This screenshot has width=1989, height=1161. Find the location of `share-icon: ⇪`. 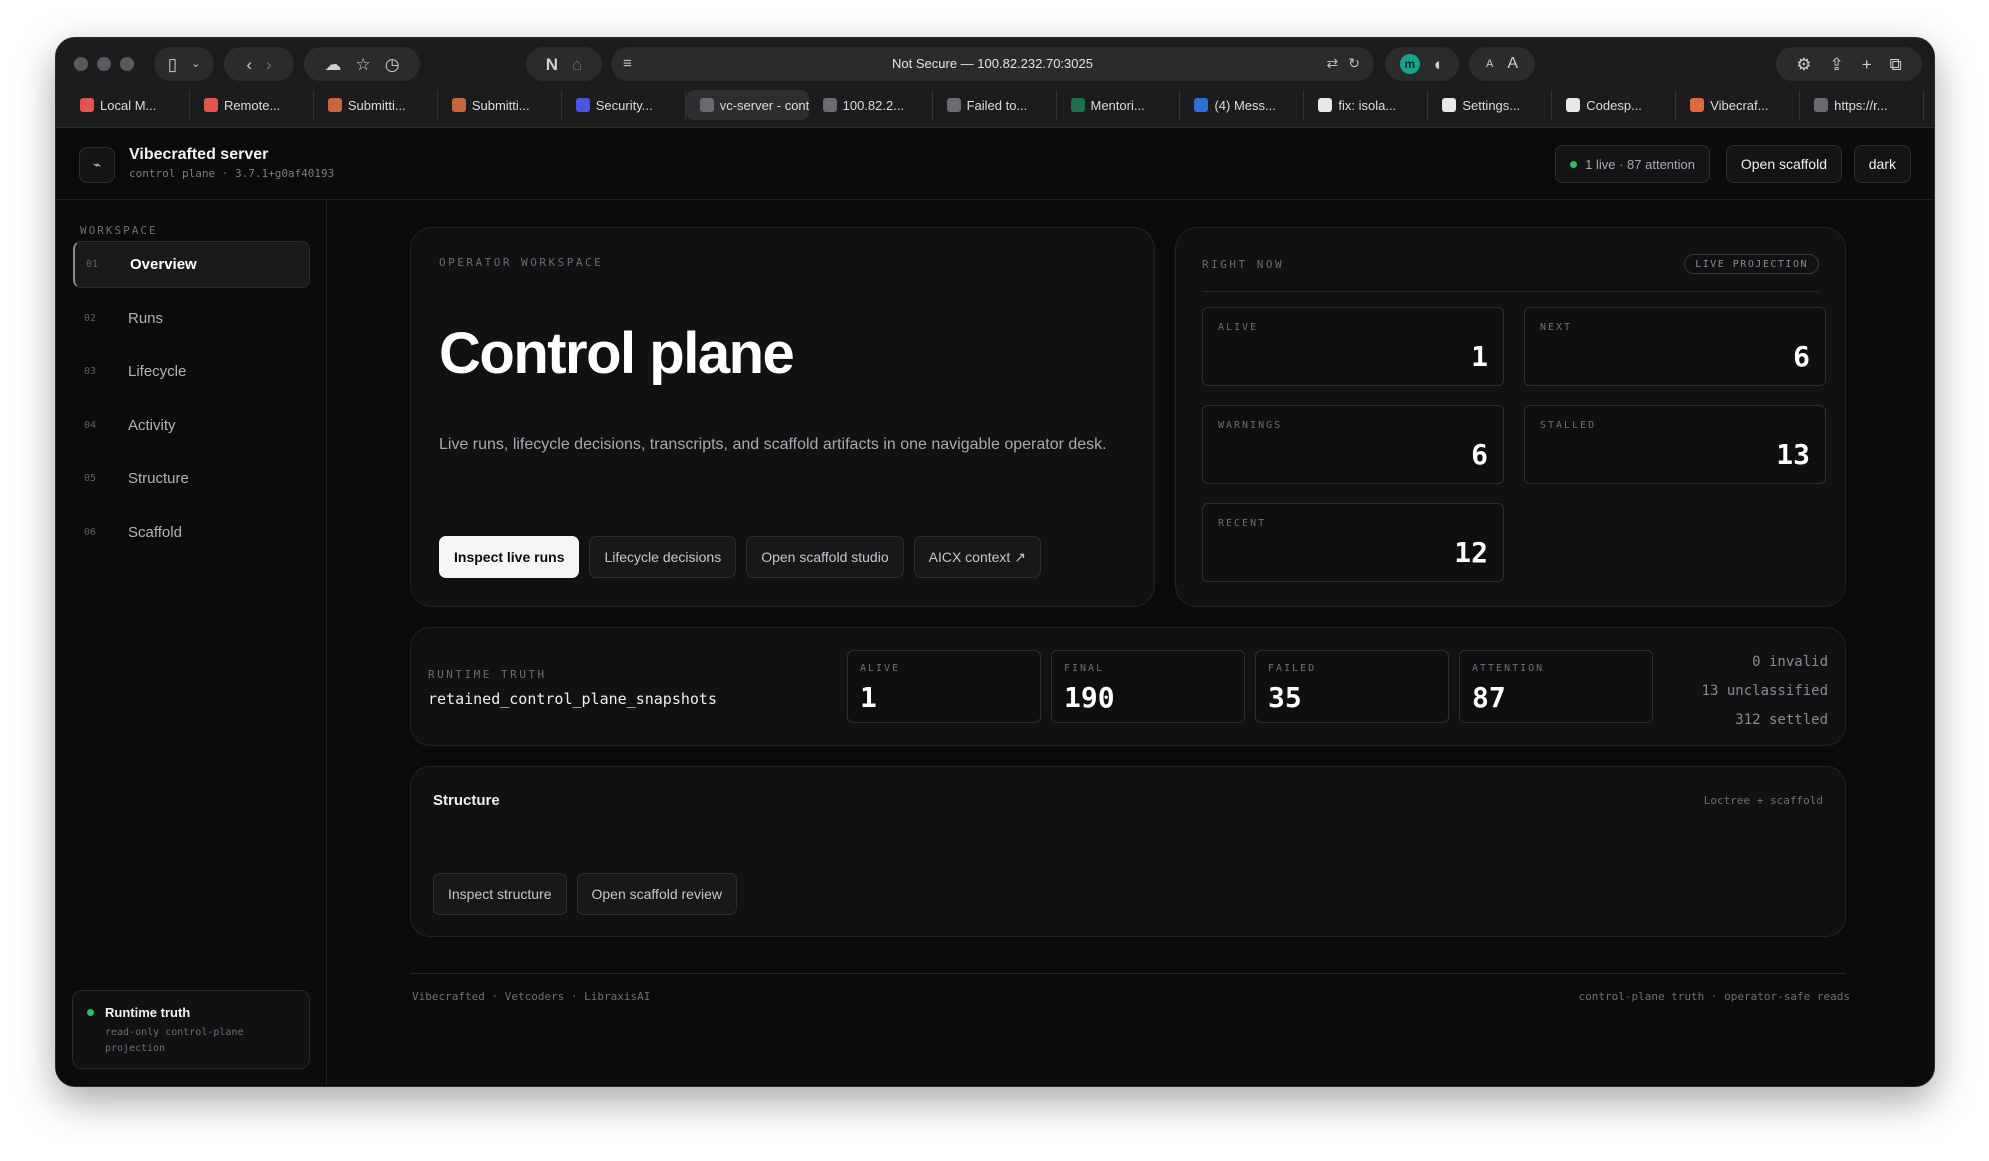

share-icon: ⇪ is located at coordinates (1836, 64).